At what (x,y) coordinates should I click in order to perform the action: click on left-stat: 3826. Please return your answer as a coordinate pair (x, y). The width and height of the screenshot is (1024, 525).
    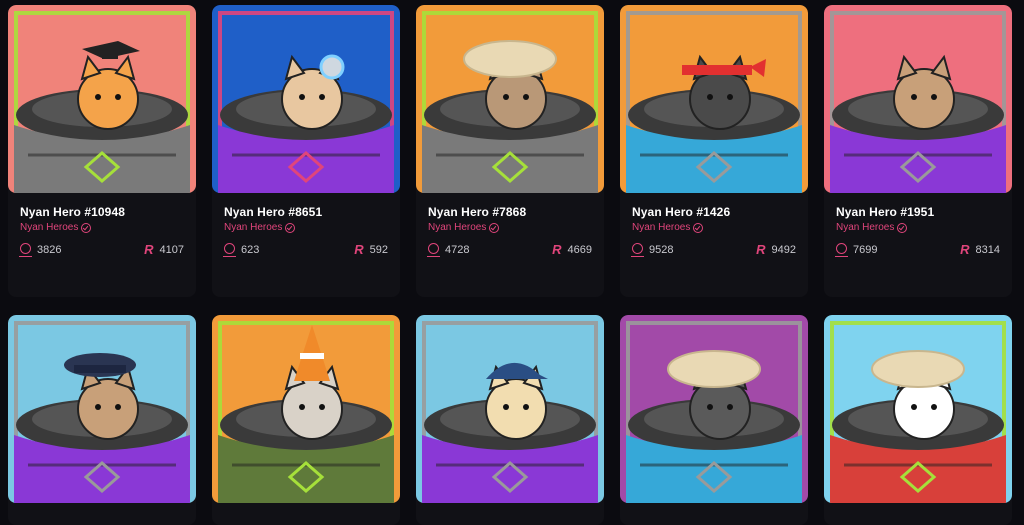
    Looking at the image, I should click on (40, 250).